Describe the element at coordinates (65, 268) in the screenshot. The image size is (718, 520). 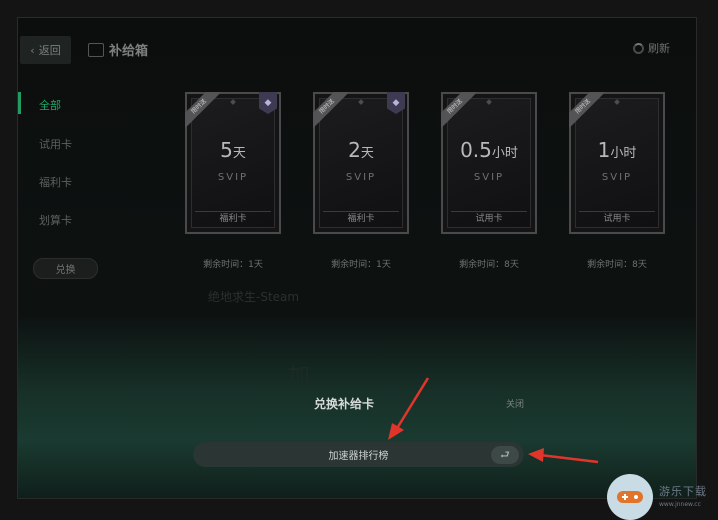
I see `redeem-button: 兑换` at that location.